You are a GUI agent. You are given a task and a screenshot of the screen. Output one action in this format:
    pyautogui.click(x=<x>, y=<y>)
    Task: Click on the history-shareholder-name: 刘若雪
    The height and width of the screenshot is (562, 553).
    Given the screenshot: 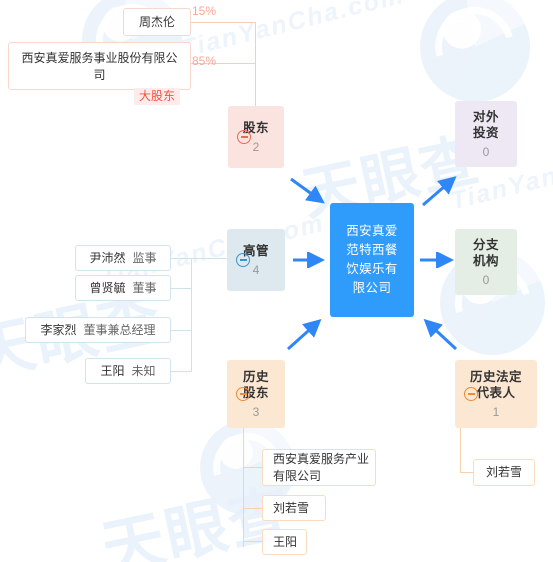 What is the action you would take?
    pyautogui.click(x=291, y=507)
    